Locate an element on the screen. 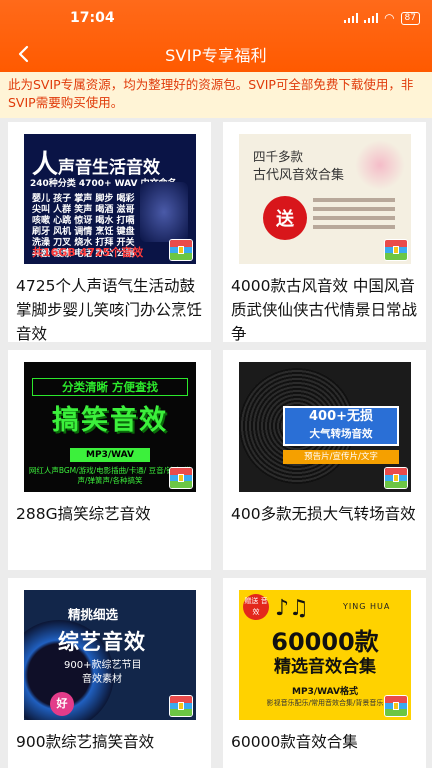 This screenshot has height=768, width=432. thumb-footer: 共16GB 4725个音效 is located at coordinates (88, 252).